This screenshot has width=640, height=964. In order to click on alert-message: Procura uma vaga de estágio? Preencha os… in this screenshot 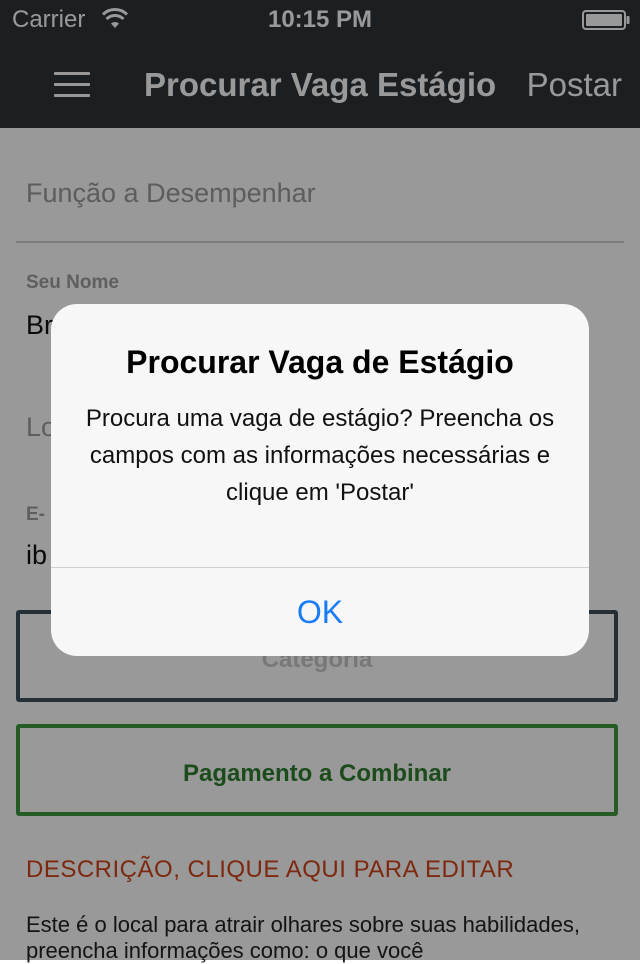, I will do `click(320, 455)`.